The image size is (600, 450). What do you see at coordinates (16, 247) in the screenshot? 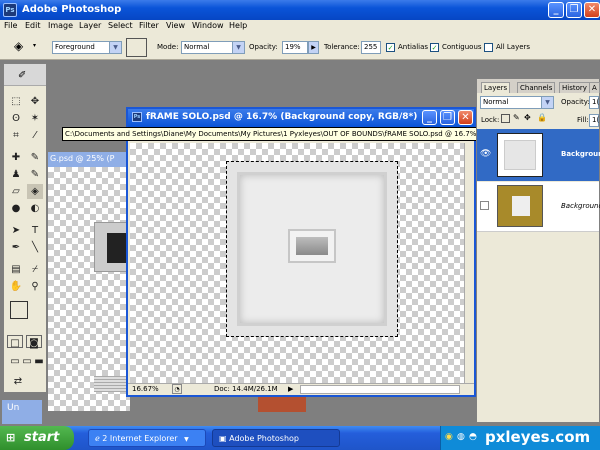
I see `pen-icon: ✒` at bounding box center [16, 247].